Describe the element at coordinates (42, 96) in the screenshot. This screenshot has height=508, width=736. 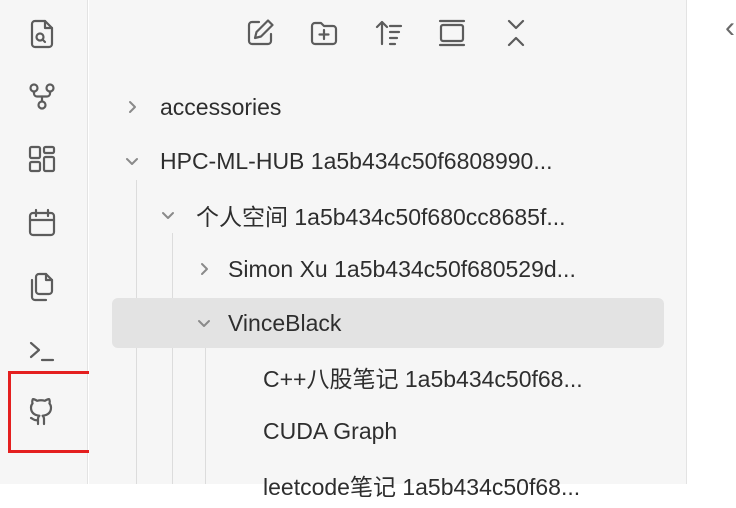
I see `graph-view-icon` at that location.